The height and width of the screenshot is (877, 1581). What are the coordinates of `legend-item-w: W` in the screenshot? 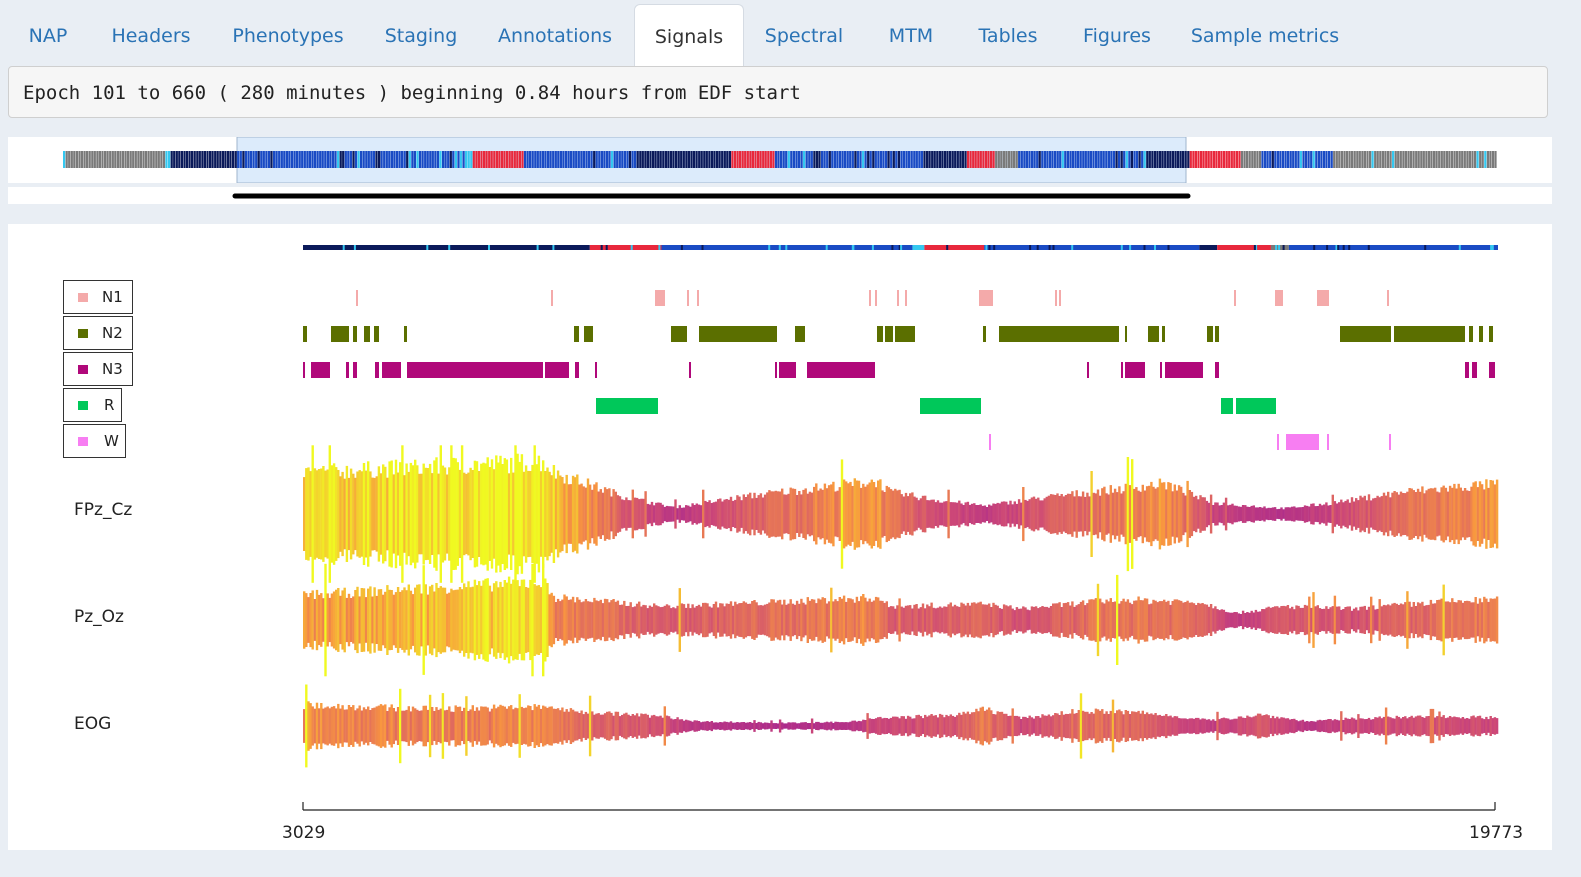 It's located at (94, 441).